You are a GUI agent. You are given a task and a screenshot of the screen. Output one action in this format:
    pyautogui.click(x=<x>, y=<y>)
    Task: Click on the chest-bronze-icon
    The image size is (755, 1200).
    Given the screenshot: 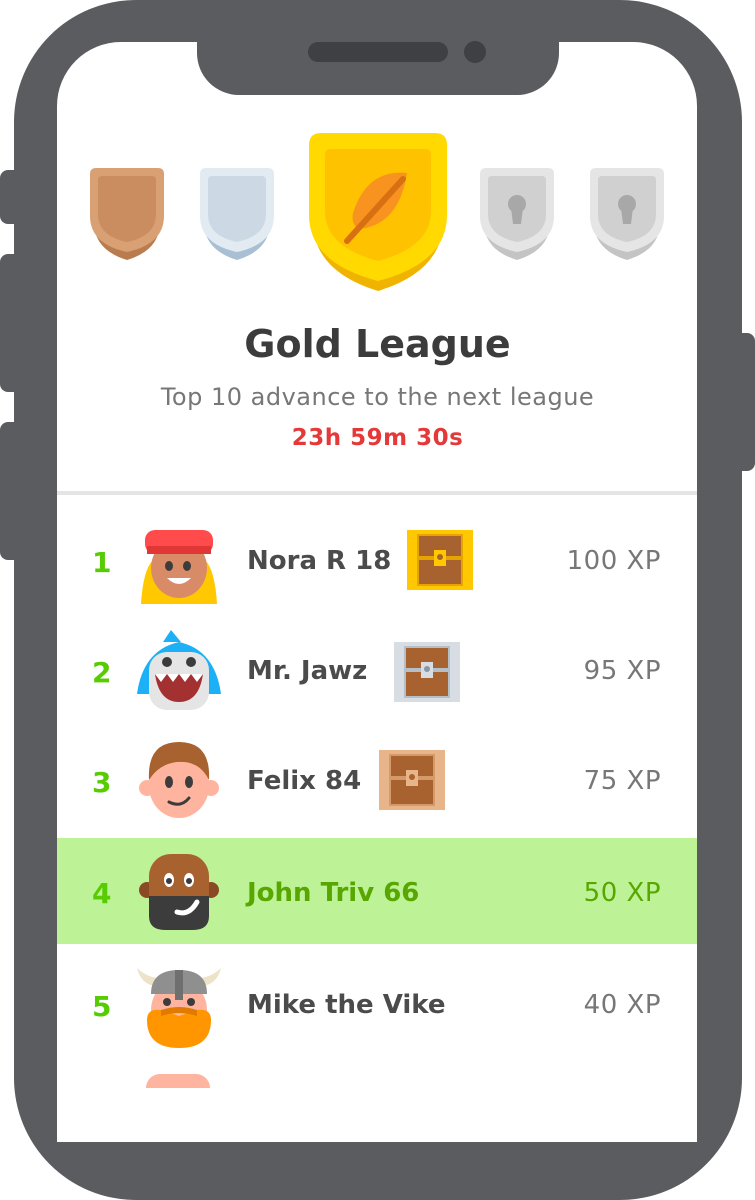 What is the action you would take?
    pyautogui.click(x=412, y=780)
    